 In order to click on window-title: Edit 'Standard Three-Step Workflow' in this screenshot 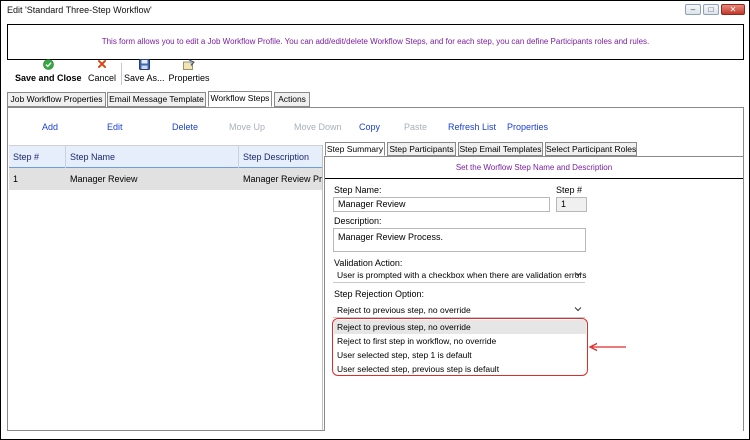, I will do `click(79, 10)`.